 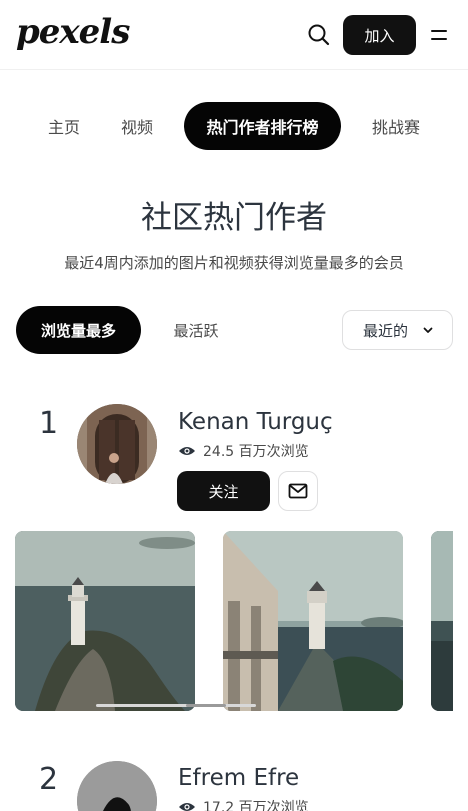 What do you see at coordinates (196, 330) in the screenshot?
I see `filter-most-active: 最活跃` at bounding box center [196, 330].